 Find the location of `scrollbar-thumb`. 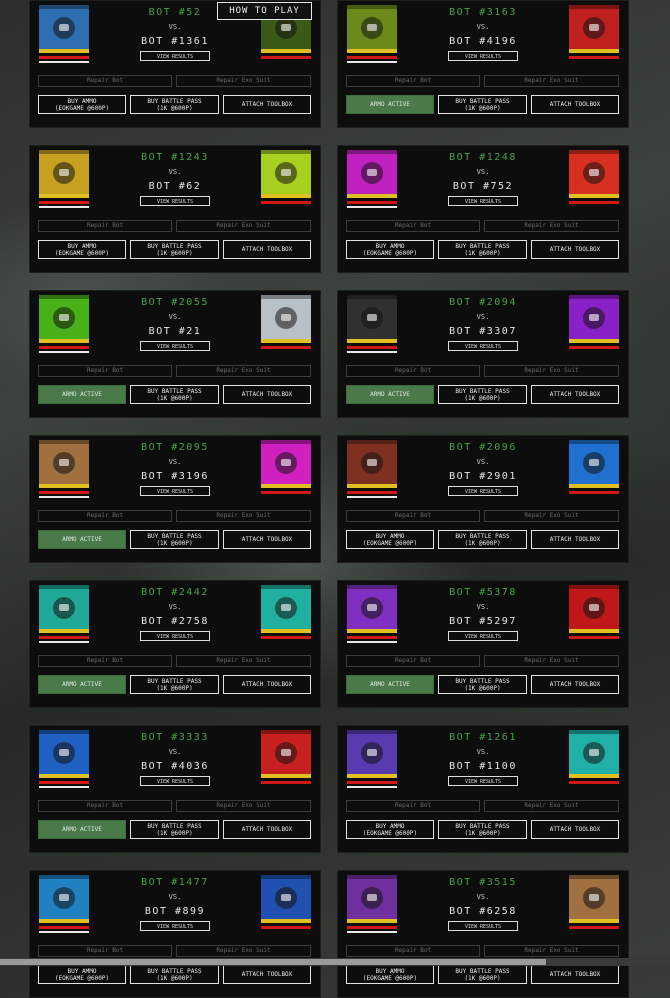

scrollbar-thumb is located at coordinates (273, 962).